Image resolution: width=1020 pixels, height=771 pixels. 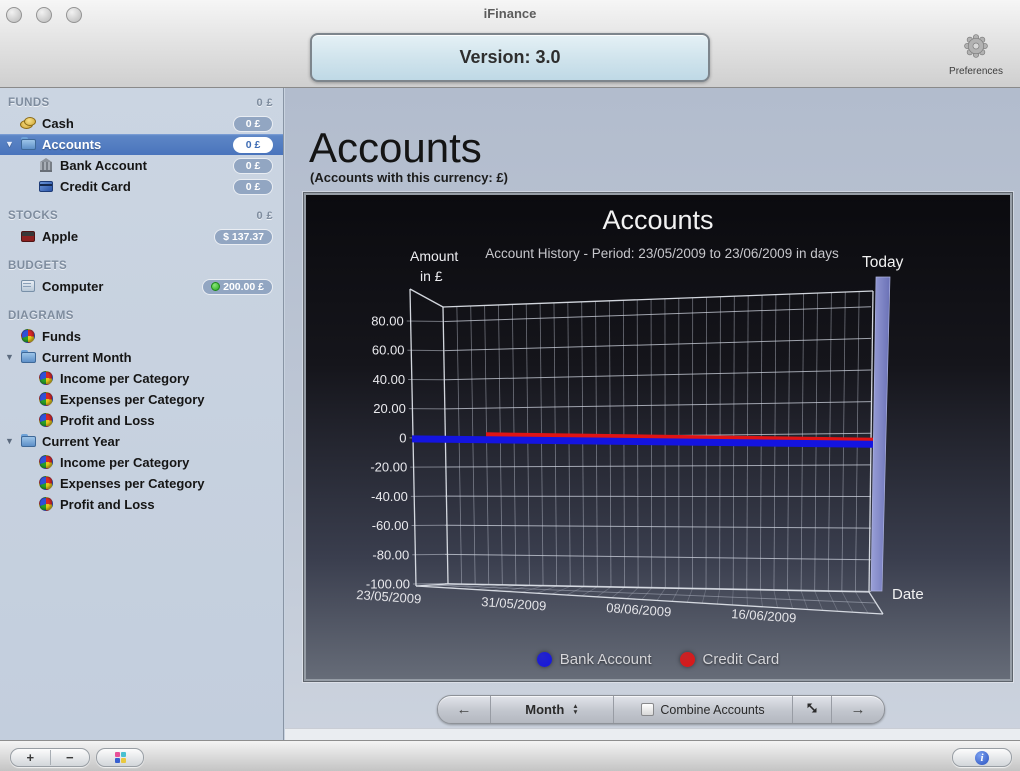 What do you see at coordinates (402, 437) in the screenshot?
I see `y-tick-label: 0` at bounding box center [402, 437].